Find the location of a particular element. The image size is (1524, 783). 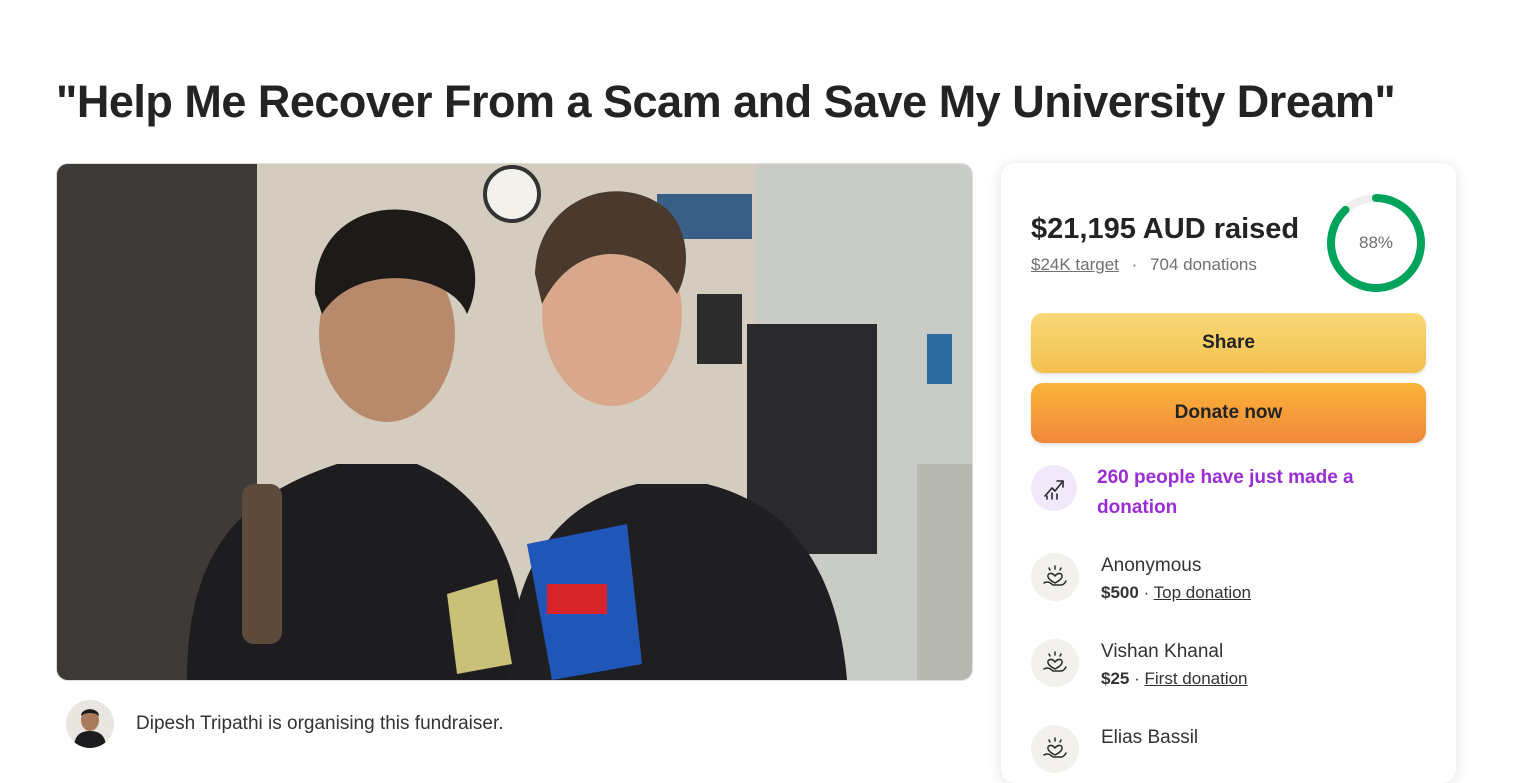

donor-name: Elias Bassil is located at coordinates (1150, 737).